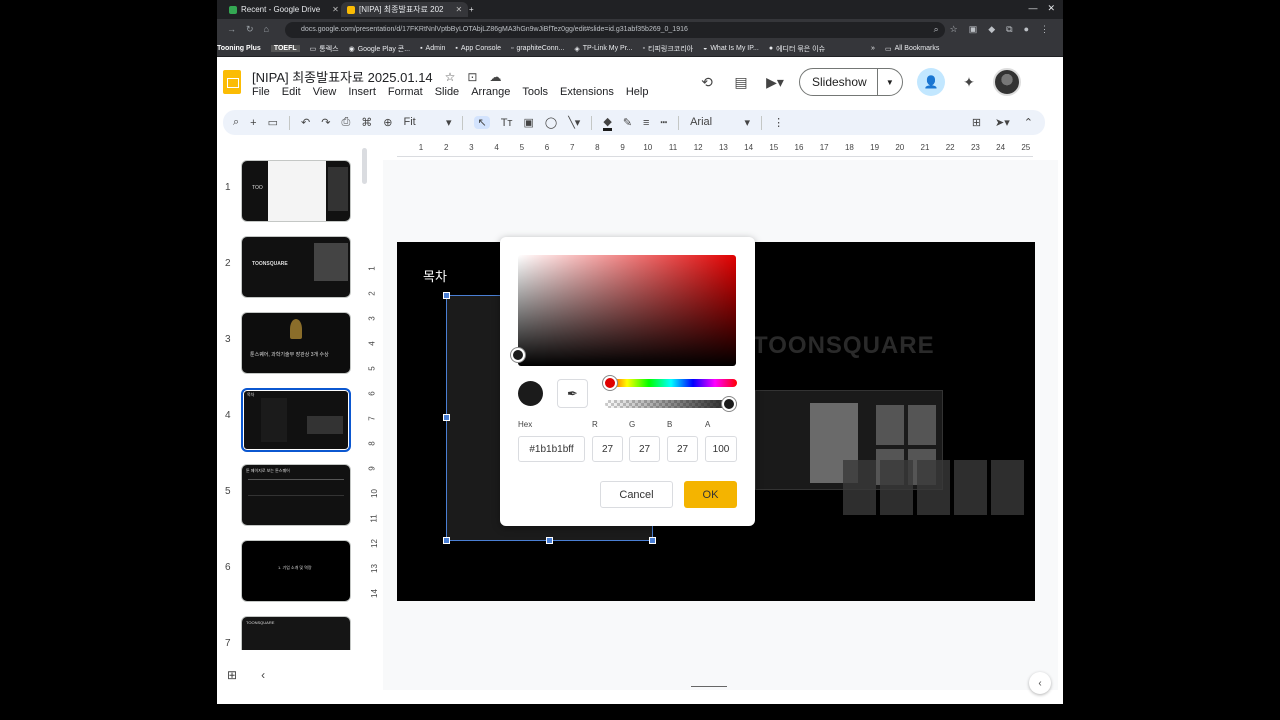 The image size is (1280, 720). Describe the element at coordinates (239, 48) in the screenshot. I see `bookmark: Tooning Plus` at that location.